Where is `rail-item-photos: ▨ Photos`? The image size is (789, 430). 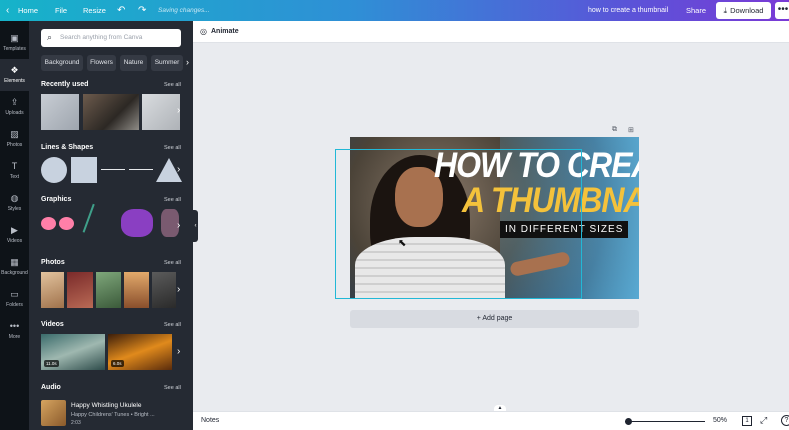
rail-item-photos: ▨ Photos is located at coordinates (14, 139).